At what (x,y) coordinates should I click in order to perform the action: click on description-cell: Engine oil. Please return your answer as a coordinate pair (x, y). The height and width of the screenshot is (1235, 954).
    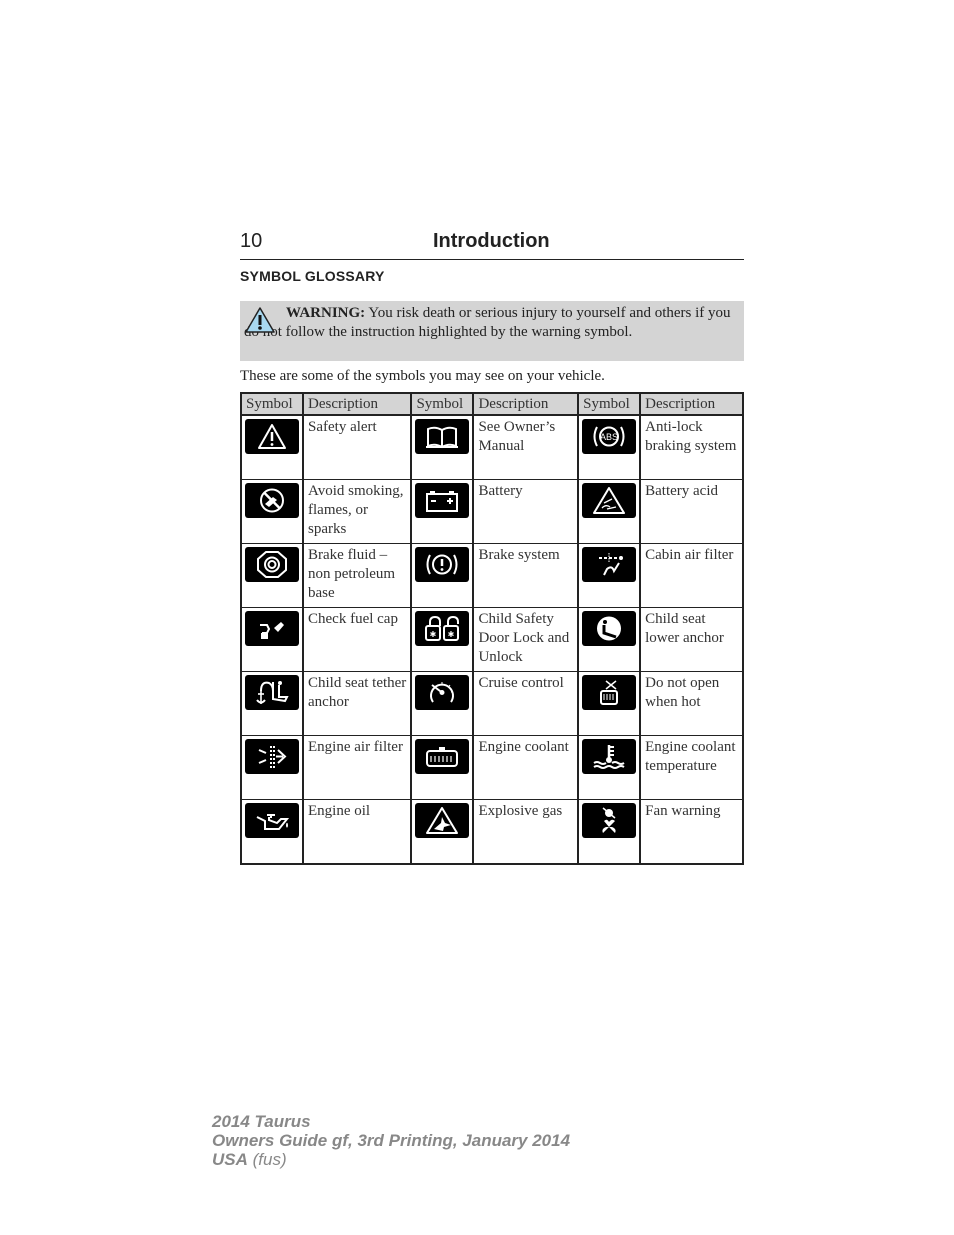
    Looking at the image, I should click on (356, 831).